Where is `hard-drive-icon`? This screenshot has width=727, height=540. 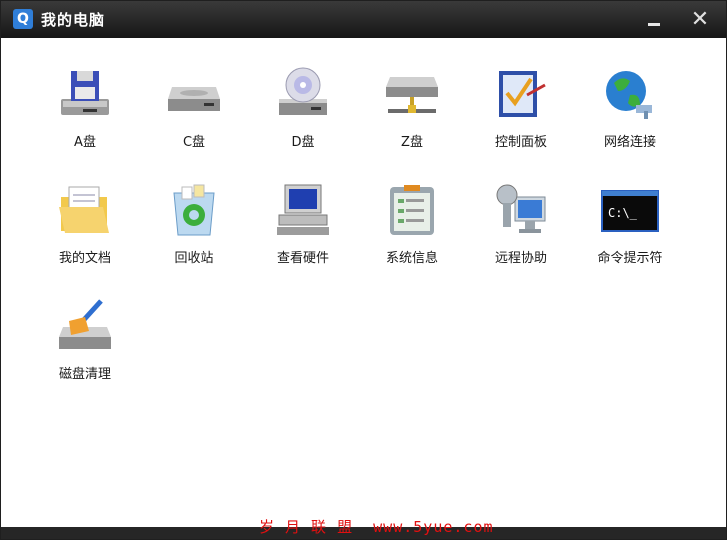
hard-drive-icon is located at coordinates (194, 99).